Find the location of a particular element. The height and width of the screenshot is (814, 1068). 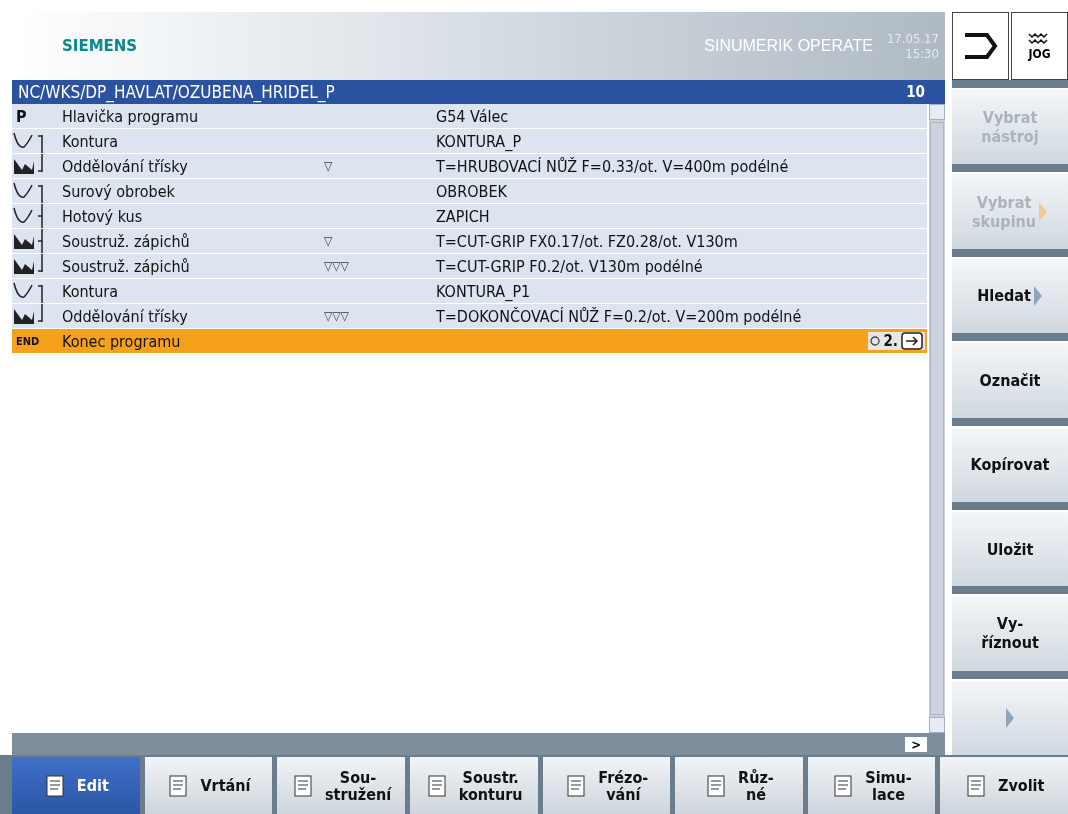

softkey: Simu- lace is located at coordinates (871, 785).